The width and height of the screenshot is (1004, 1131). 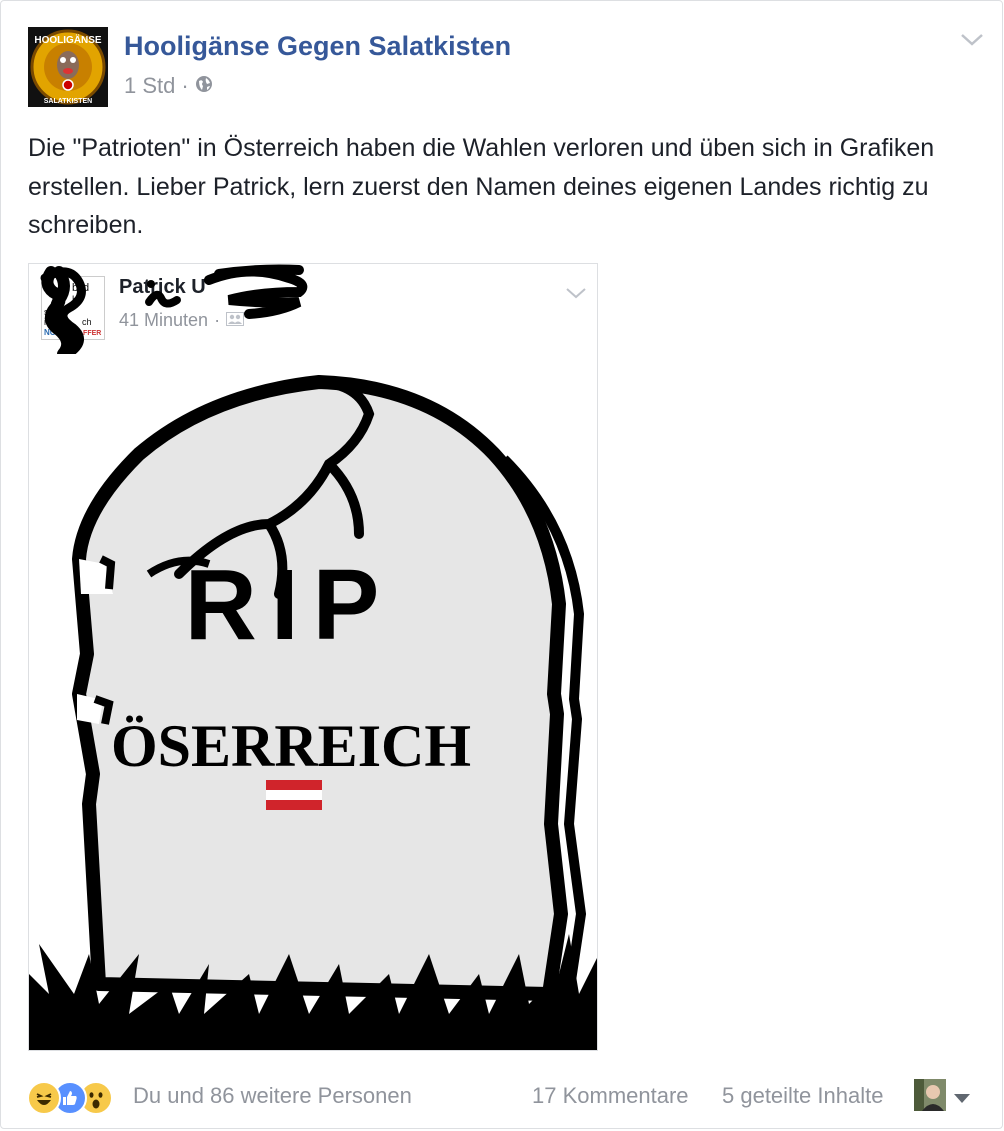 I want to click on page-avatar: HOOLIGÄNSE SALATKISTEN, so click(x=68, y=67).